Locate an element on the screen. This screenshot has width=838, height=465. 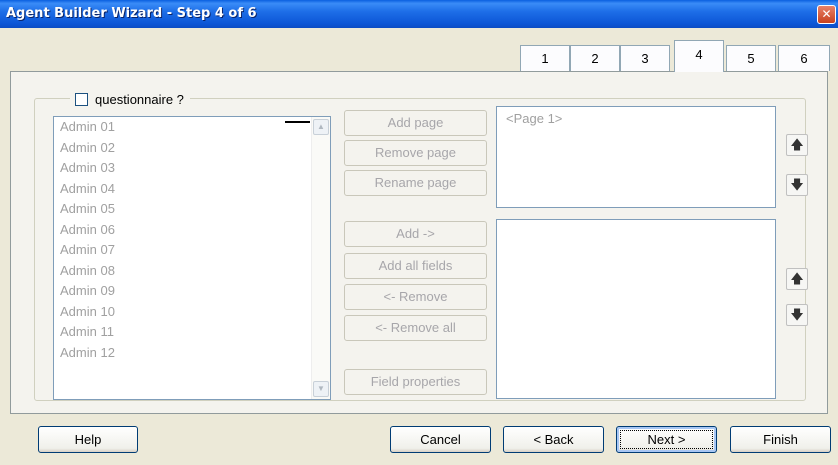
next-button: Next > is located at coordinates (666, 439).